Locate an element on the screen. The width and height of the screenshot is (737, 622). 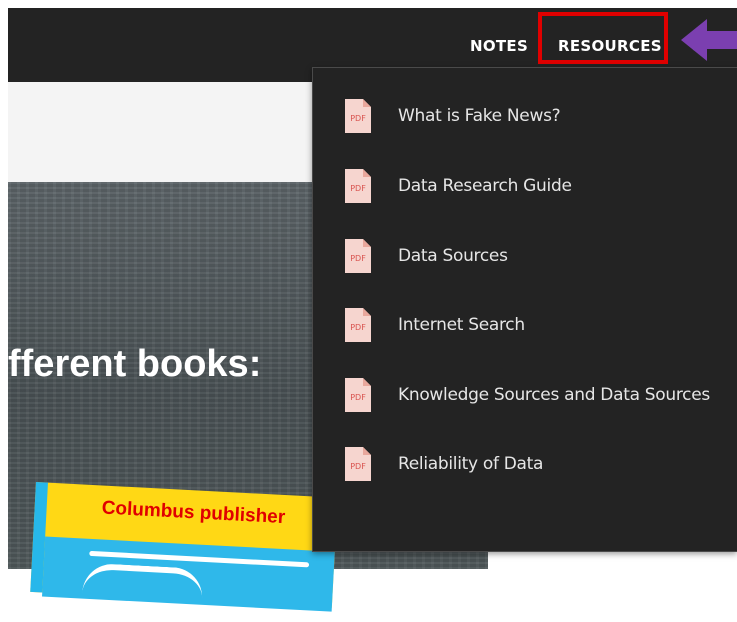
resource-item-internet-search: PDF Internet Search is located at coordinates (525, 325).